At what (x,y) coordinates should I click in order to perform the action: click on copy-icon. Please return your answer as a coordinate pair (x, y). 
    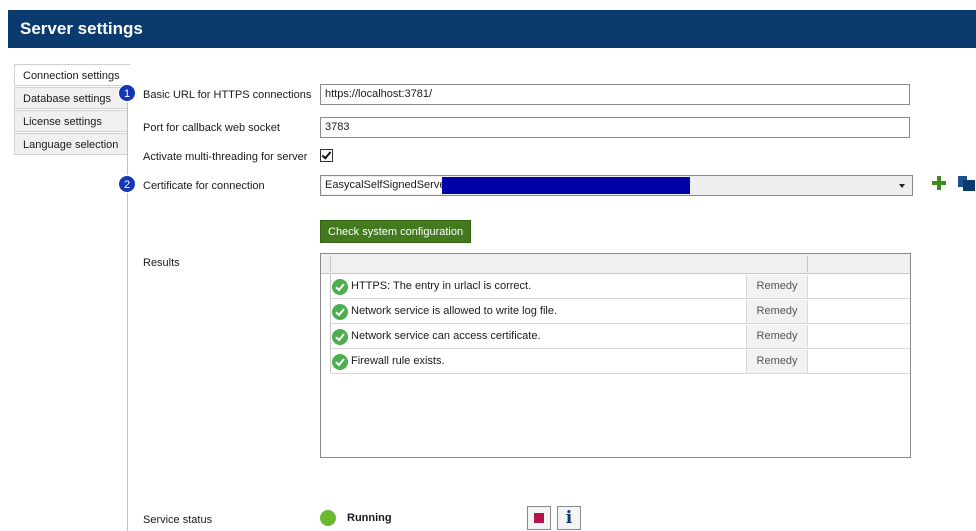
    Looking at the image, I should click on (966, 183).